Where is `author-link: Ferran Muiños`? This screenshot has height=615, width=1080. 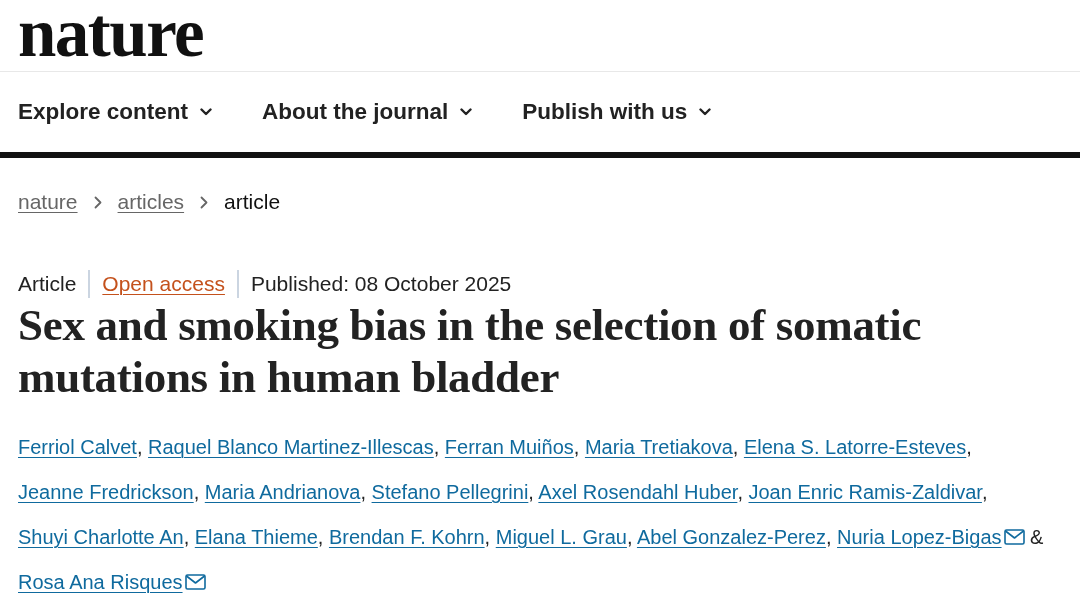
author-link: Ferran Muiños is located at coordinates (509, 447).